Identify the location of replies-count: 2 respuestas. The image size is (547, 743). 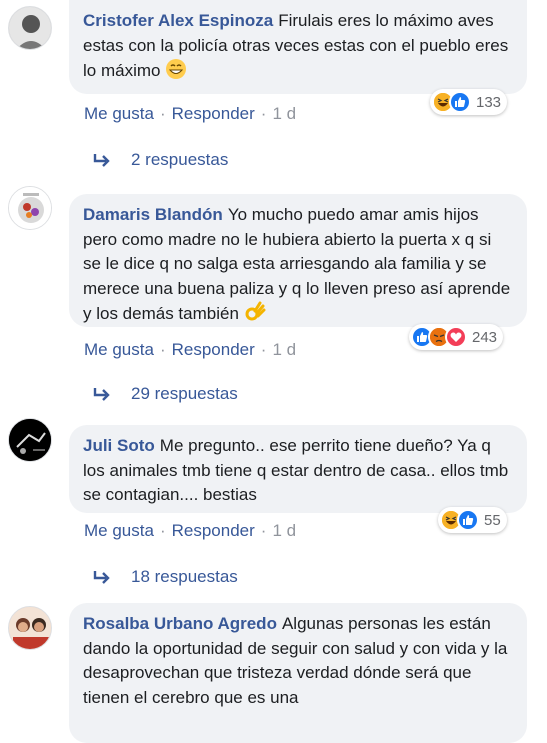
(179, 160).